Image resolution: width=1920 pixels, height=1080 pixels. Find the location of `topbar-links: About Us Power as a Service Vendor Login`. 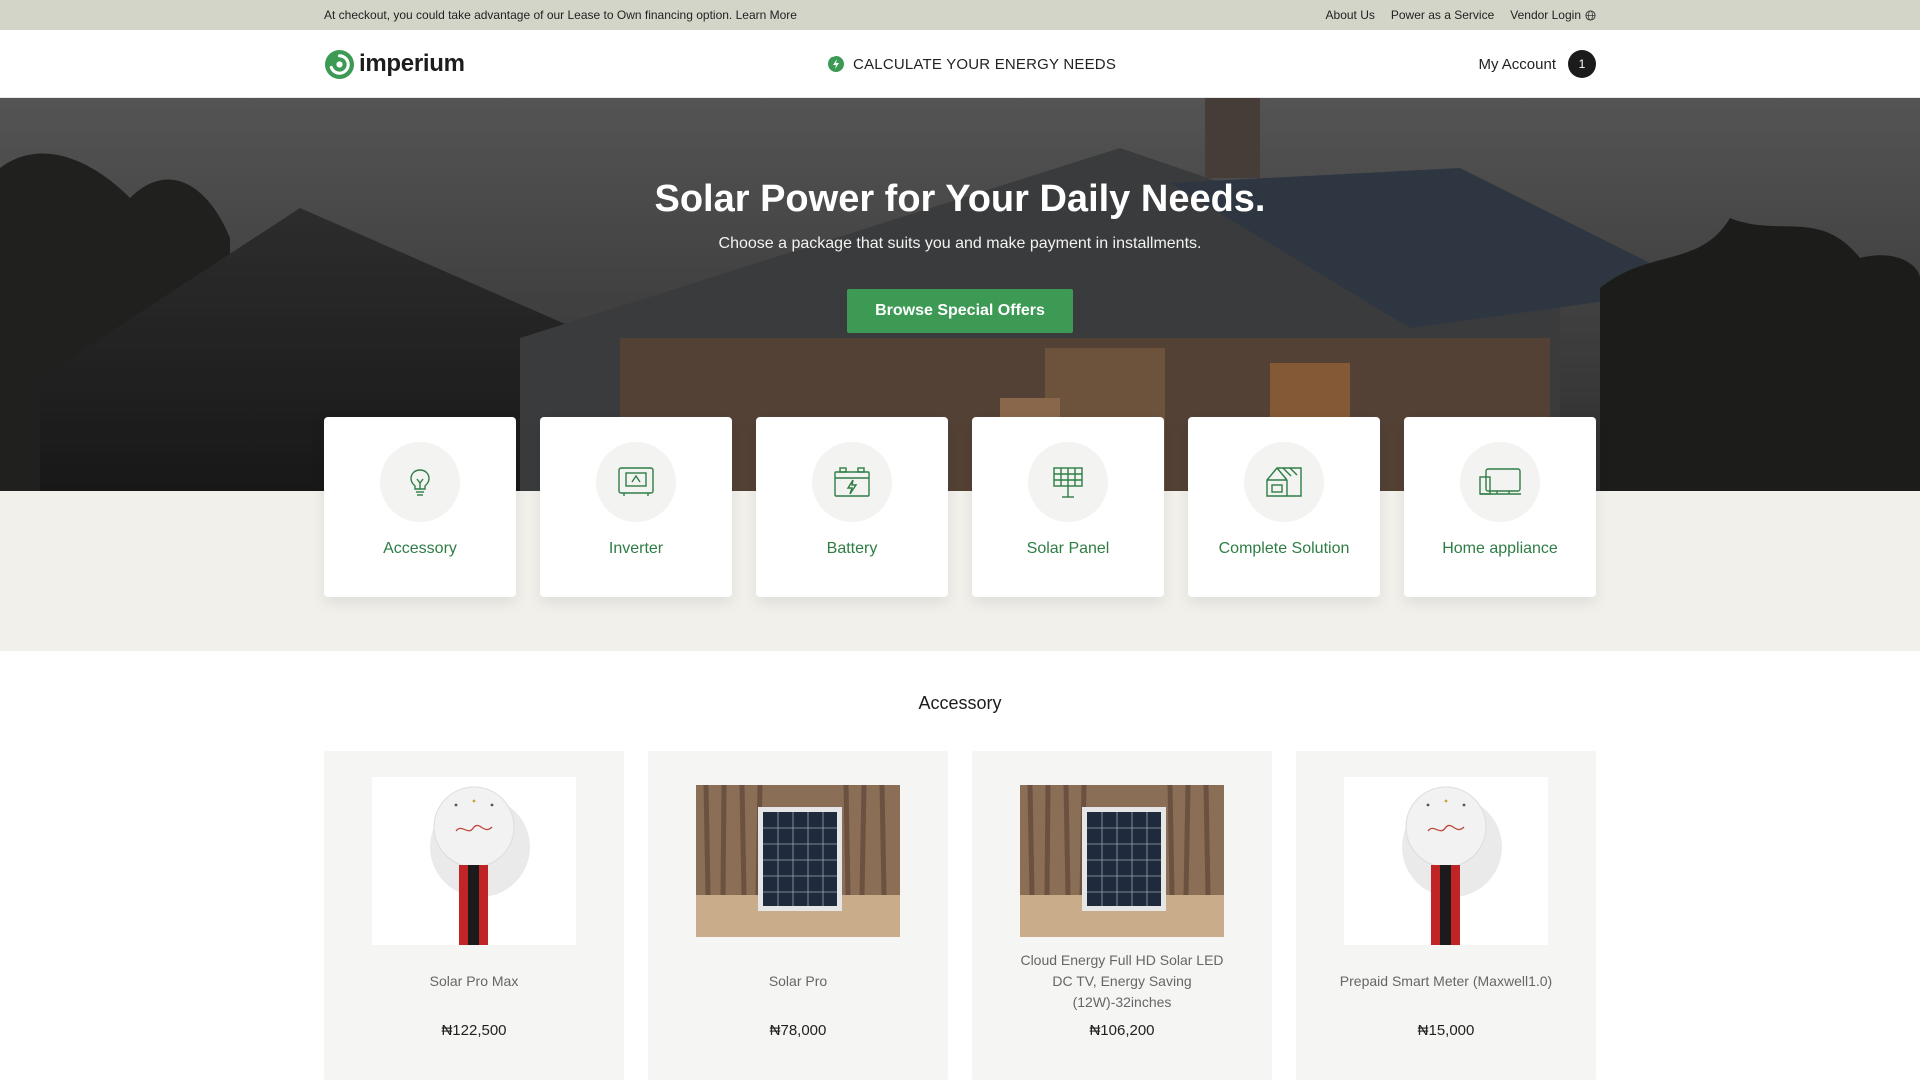

topbar-links: About Us Power as a Service Vendor Login is located at coordinates (1461, 15).